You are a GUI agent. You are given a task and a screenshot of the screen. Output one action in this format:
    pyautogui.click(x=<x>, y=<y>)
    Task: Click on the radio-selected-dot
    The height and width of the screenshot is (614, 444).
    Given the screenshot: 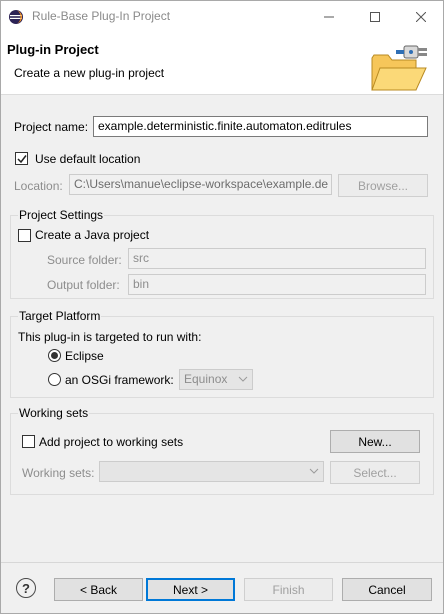 What is the action you would take?
    pyautogui.click(x=54, y=355)
    